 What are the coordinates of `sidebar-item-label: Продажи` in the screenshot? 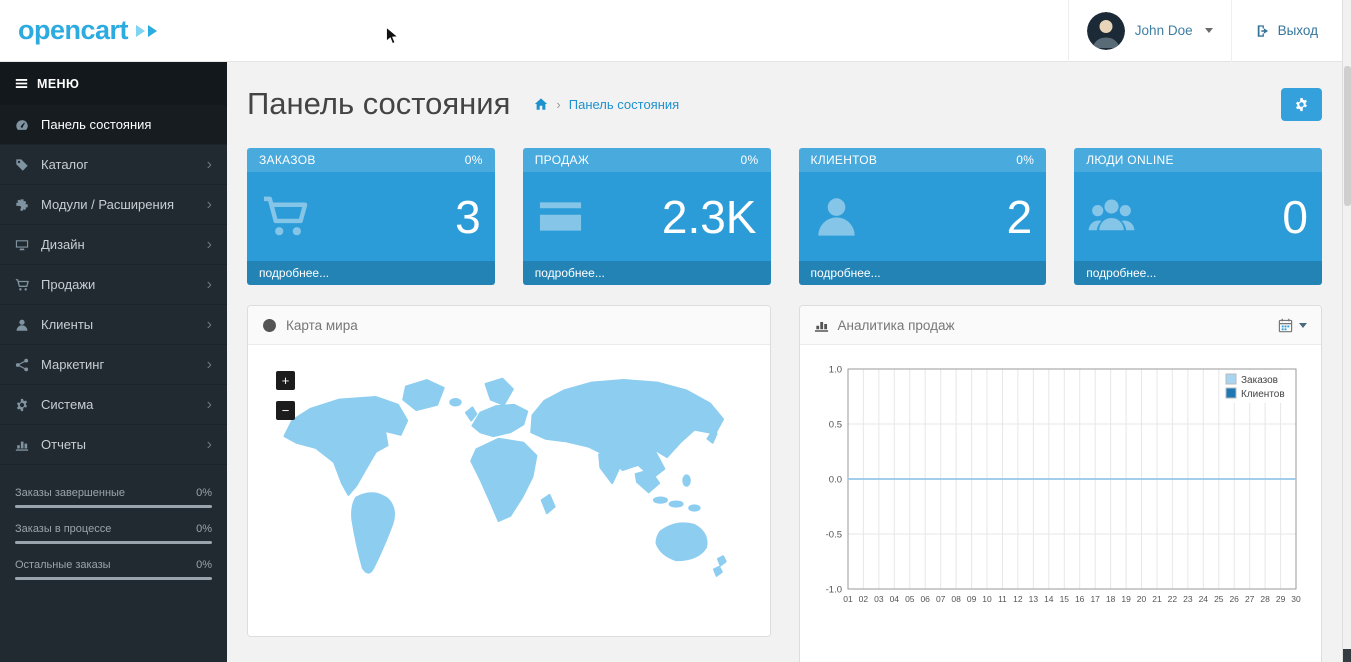 It's located at (68, 284).